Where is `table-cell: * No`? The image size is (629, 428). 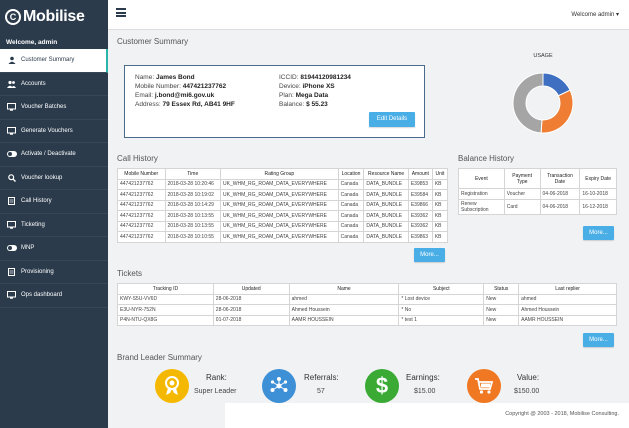
table-cell: * No is located at coordinates (441, 310).